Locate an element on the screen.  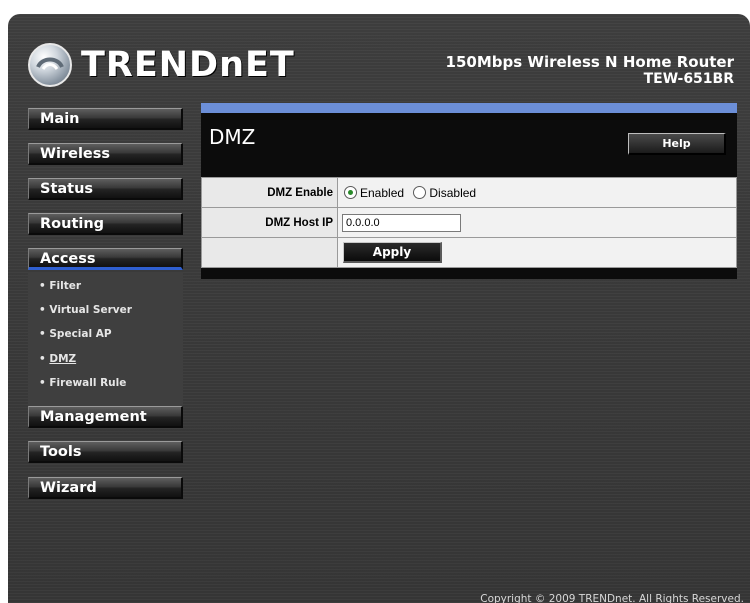
product-title: 150Mbps Wireless N Home Router TEW-651BR is located at coordinates (590, 71).